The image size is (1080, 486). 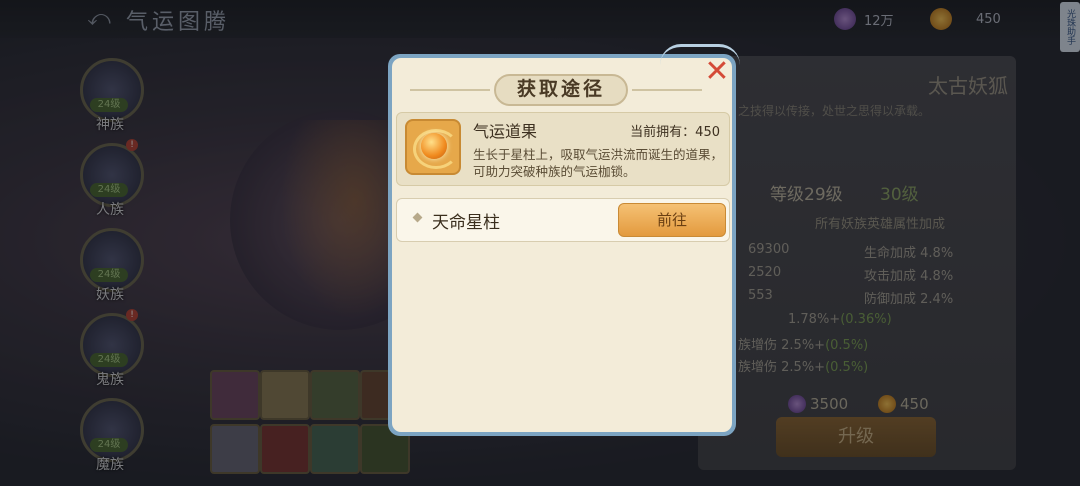 I want to click on item-description: 生长于星柱上，吸取气运洪流而诞生的道果，可助力突破种族的气运枷锁。, so click(x=598, y=163).